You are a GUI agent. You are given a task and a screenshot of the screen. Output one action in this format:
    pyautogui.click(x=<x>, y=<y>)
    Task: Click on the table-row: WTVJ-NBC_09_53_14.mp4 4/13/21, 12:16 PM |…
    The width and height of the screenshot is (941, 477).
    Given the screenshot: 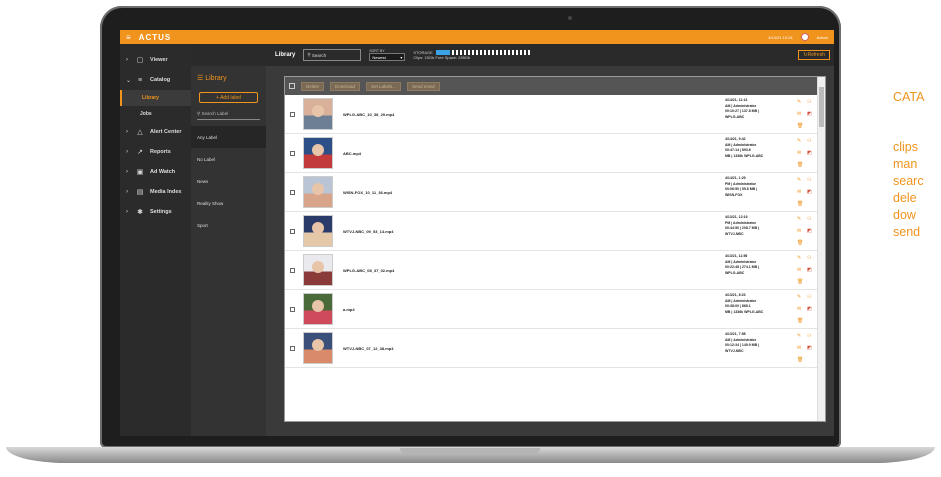 What is the action you would take?
    pyautogui.click(x=555, y=231)
    